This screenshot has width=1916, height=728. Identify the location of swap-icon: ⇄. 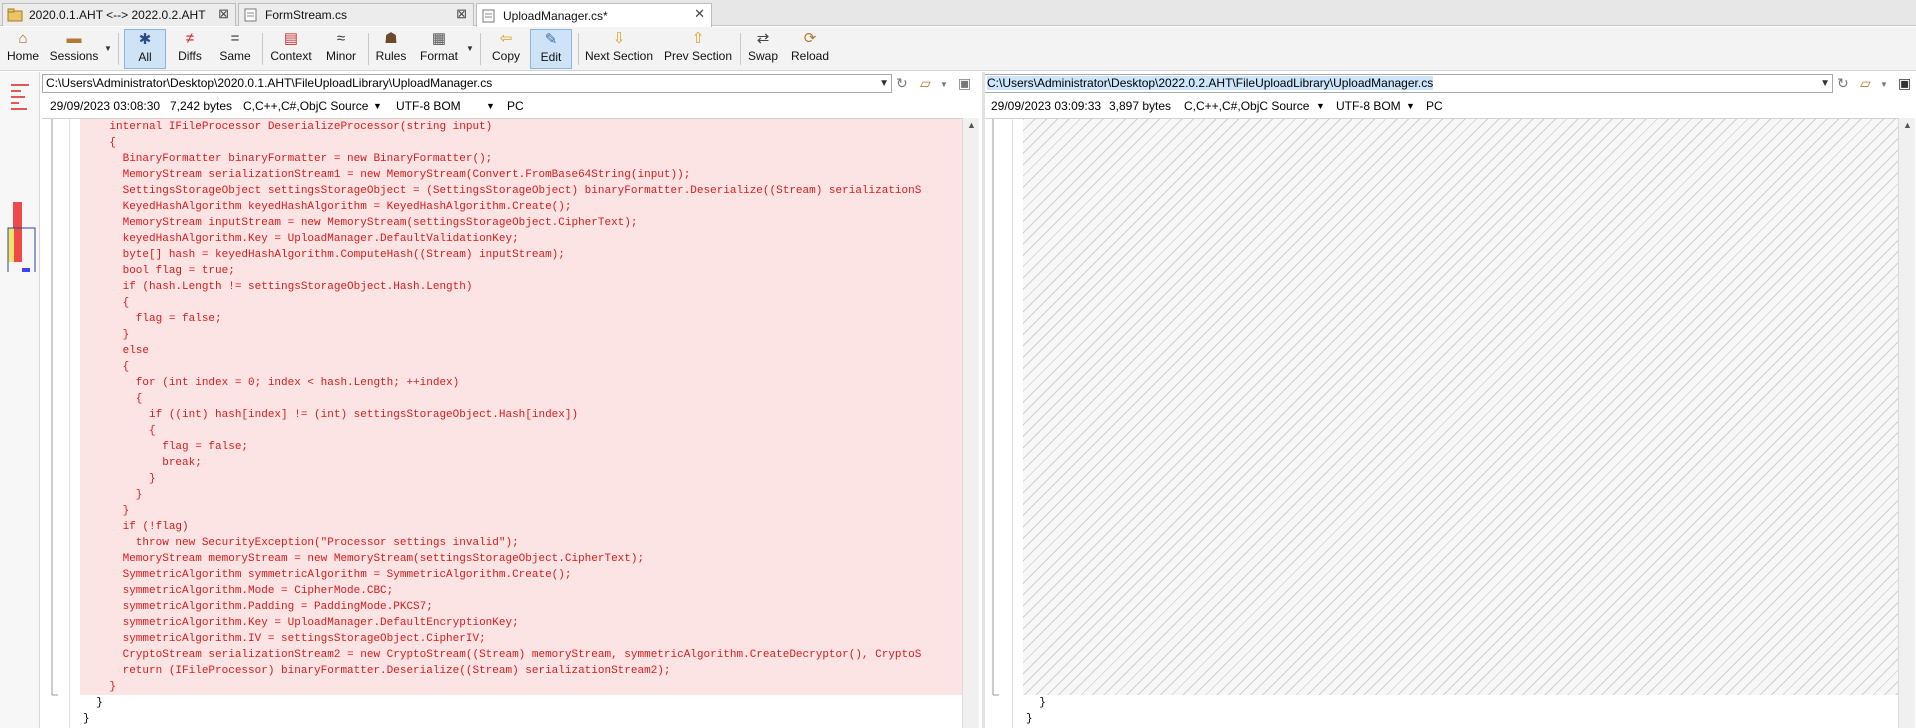
(763, 38).